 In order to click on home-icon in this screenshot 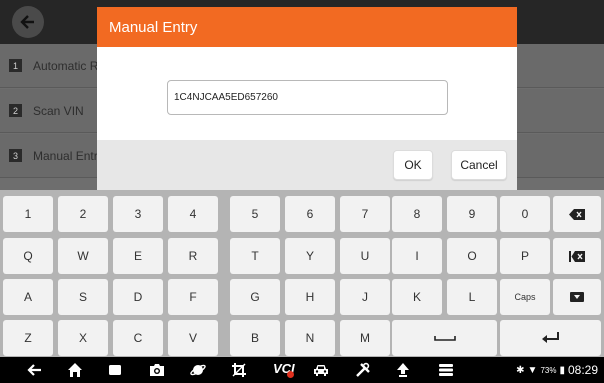, I will do `click(75, 370)`.